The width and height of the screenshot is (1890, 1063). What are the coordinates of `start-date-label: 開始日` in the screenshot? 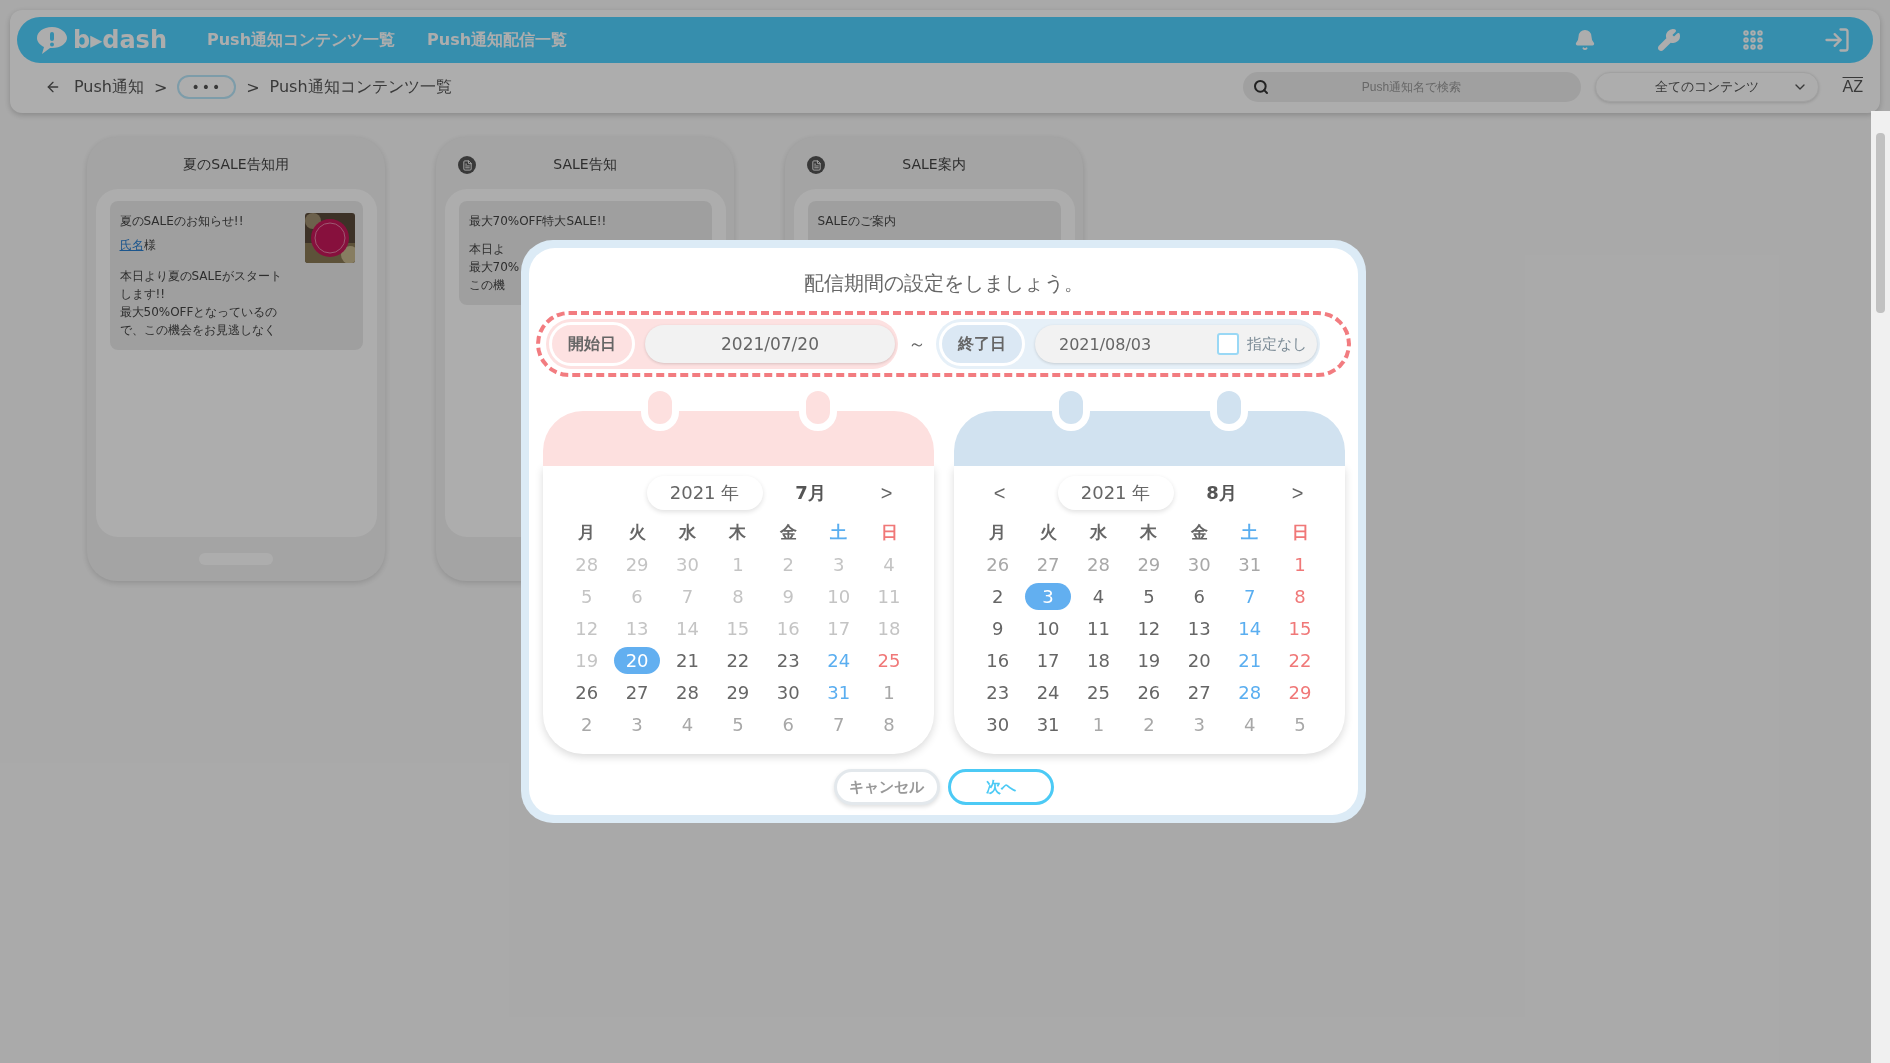 It's located at (592, 344).